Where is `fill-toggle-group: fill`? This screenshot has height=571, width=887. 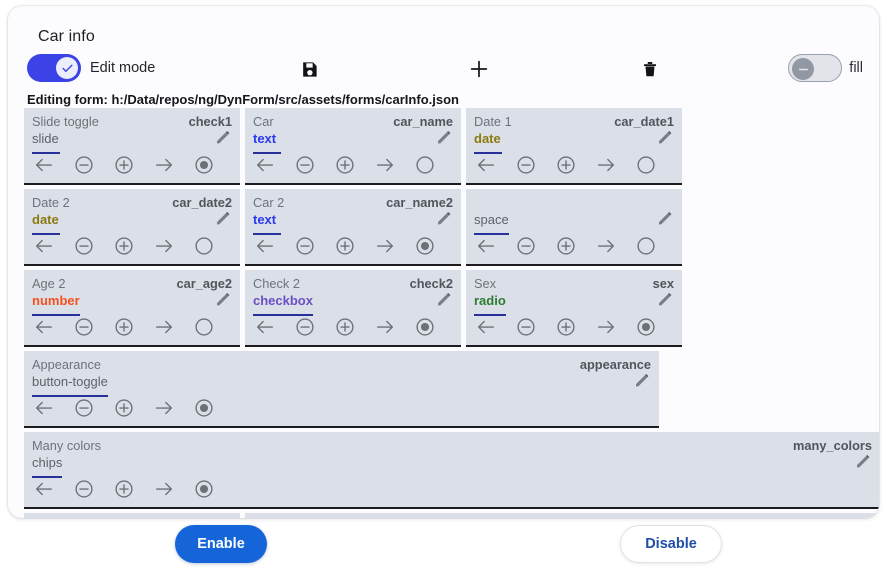 fill-toggle-group: fill is located at coordinates (825, 68).